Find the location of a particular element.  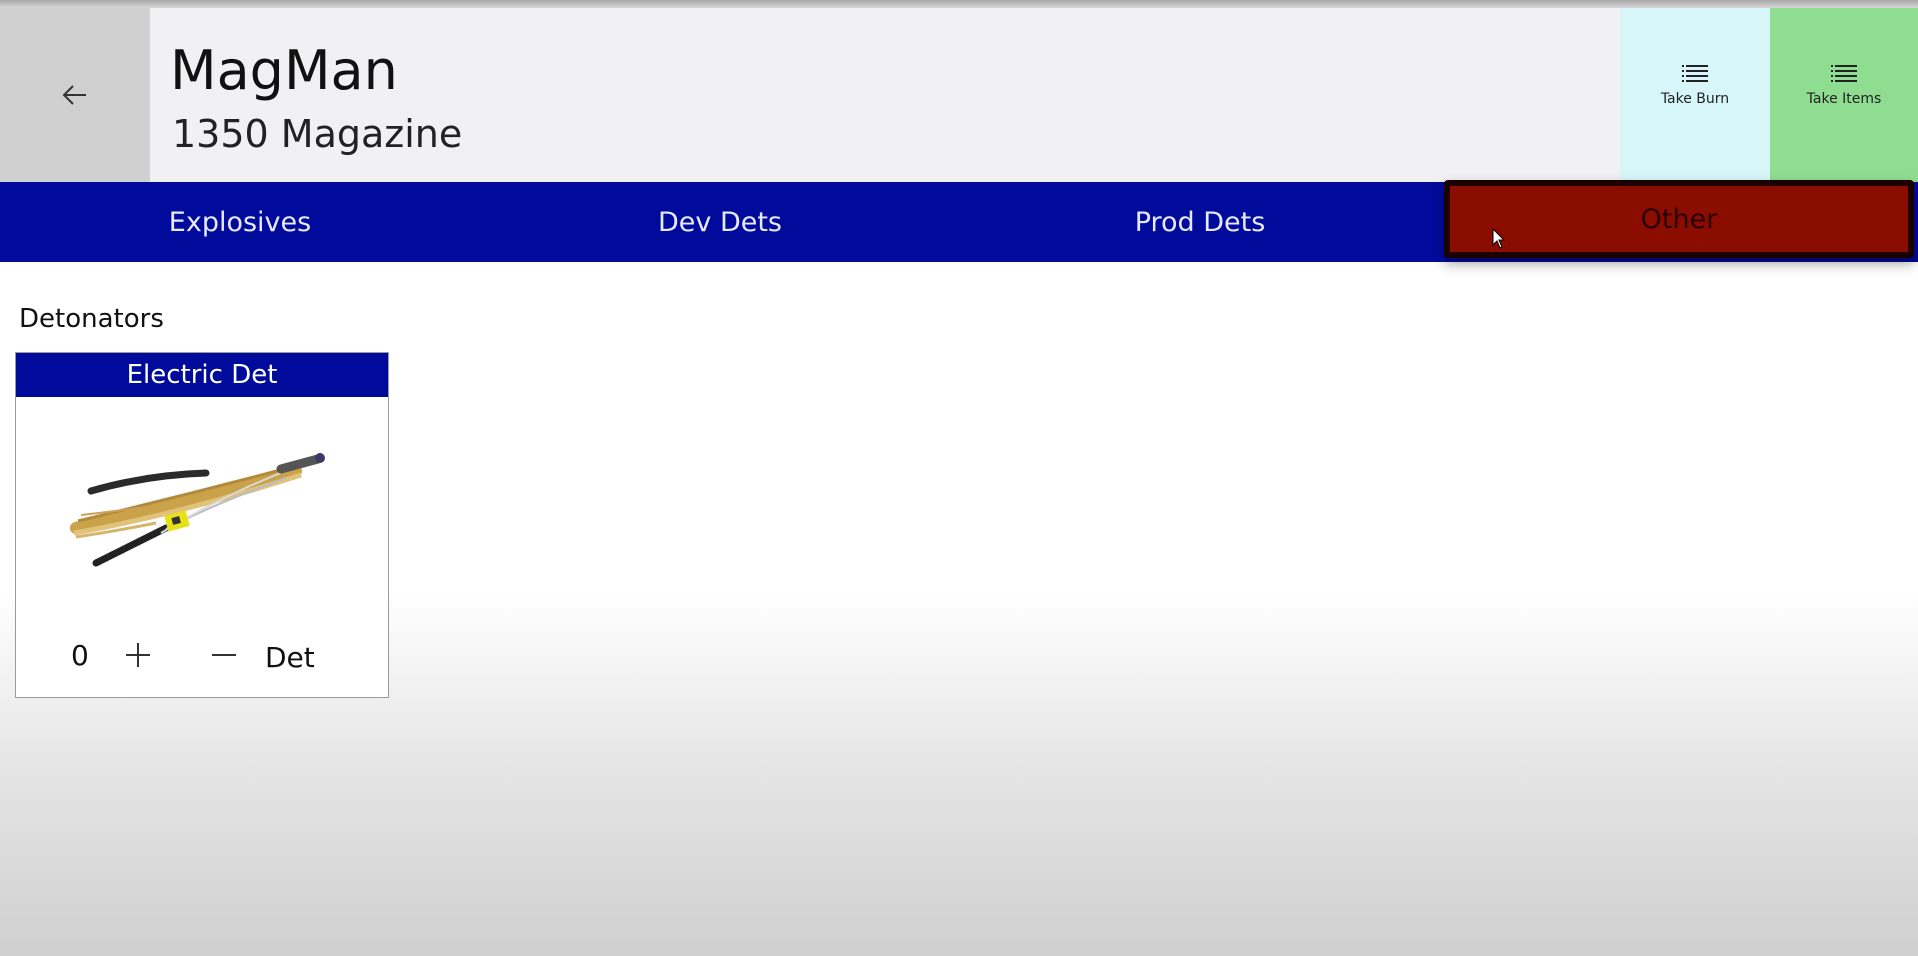

item-unit: Det is located at coordinates (290, 657).